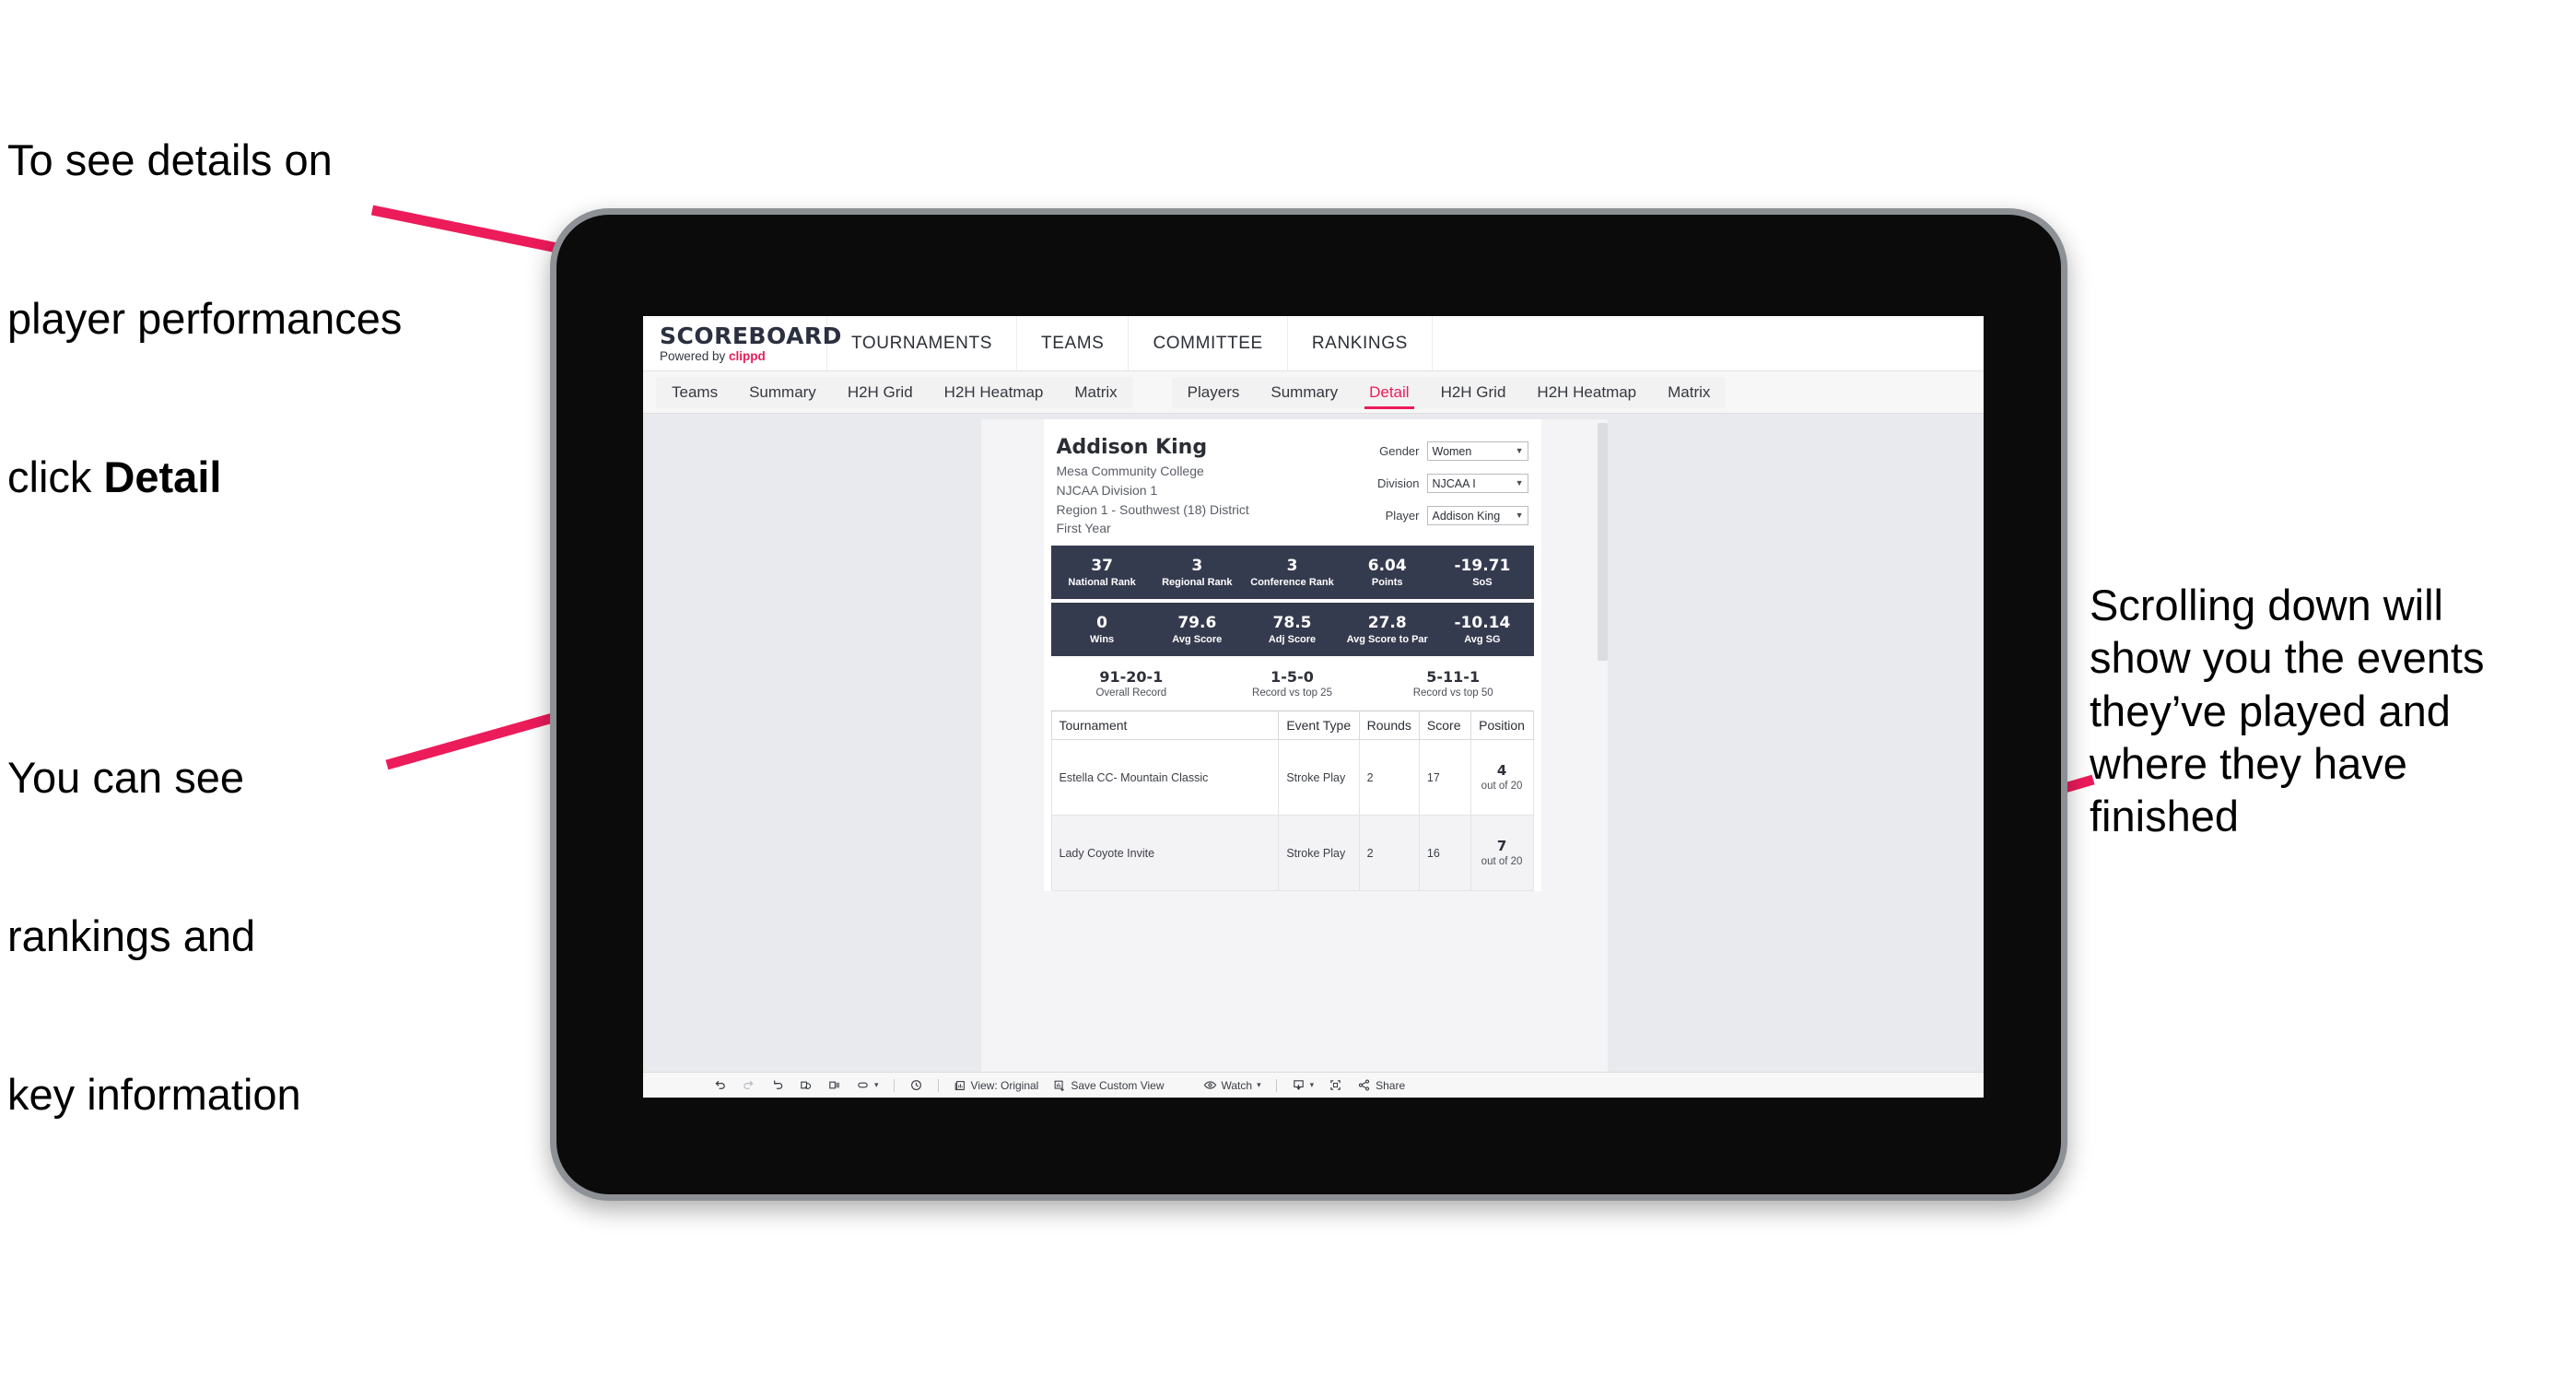  What do you see at coordinates (1095, 392) in the screenshot?
I see `tab-teams-matrix: Matrix` at bounding box center [1095, 392].